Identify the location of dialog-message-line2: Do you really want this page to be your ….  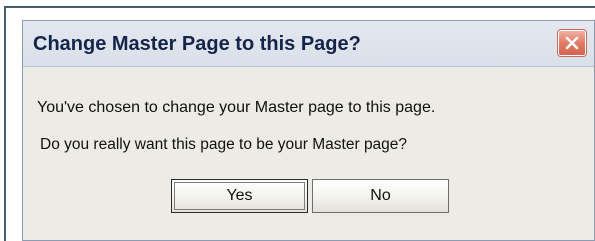
(224, 144).